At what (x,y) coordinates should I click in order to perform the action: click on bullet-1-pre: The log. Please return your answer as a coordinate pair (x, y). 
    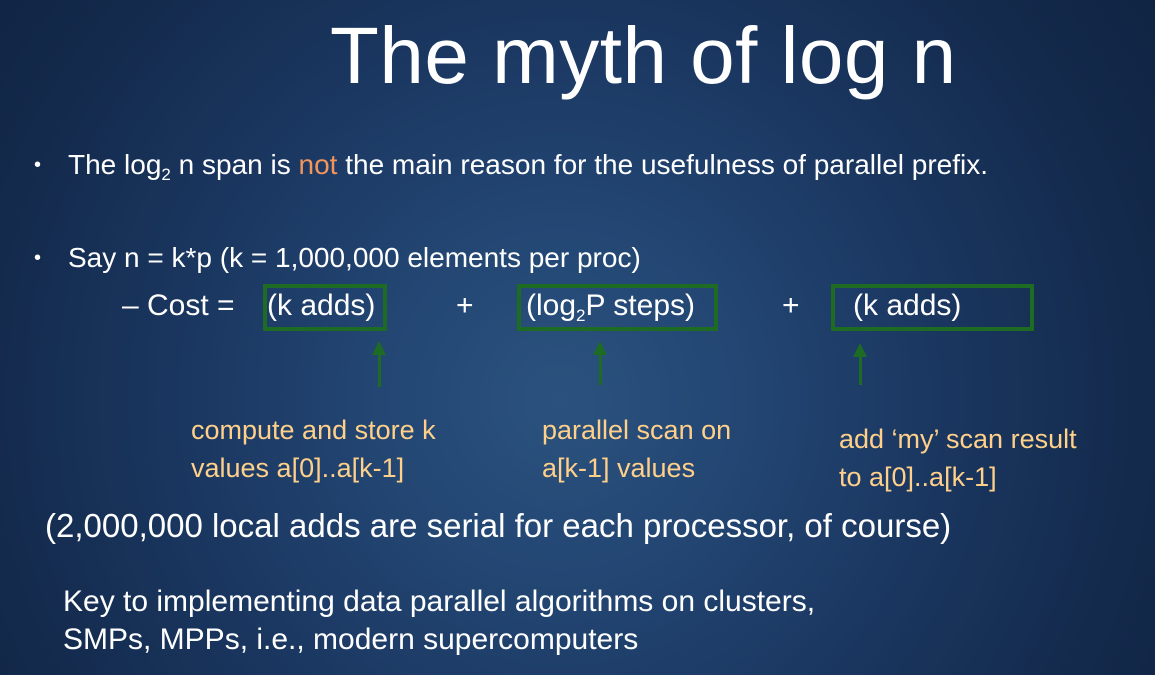
    Looking at the image, I should click on (115, 164).